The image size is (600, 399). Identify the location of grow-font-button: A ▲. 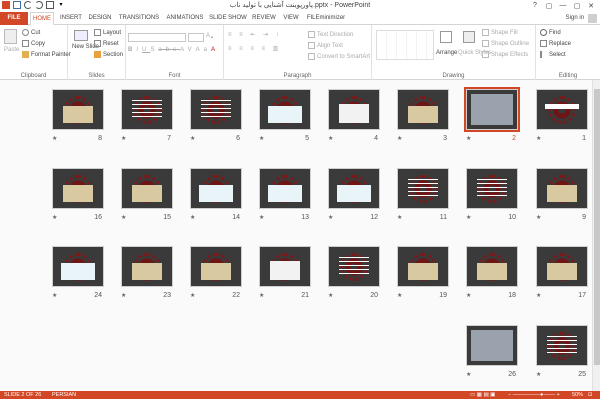
(210, 36).